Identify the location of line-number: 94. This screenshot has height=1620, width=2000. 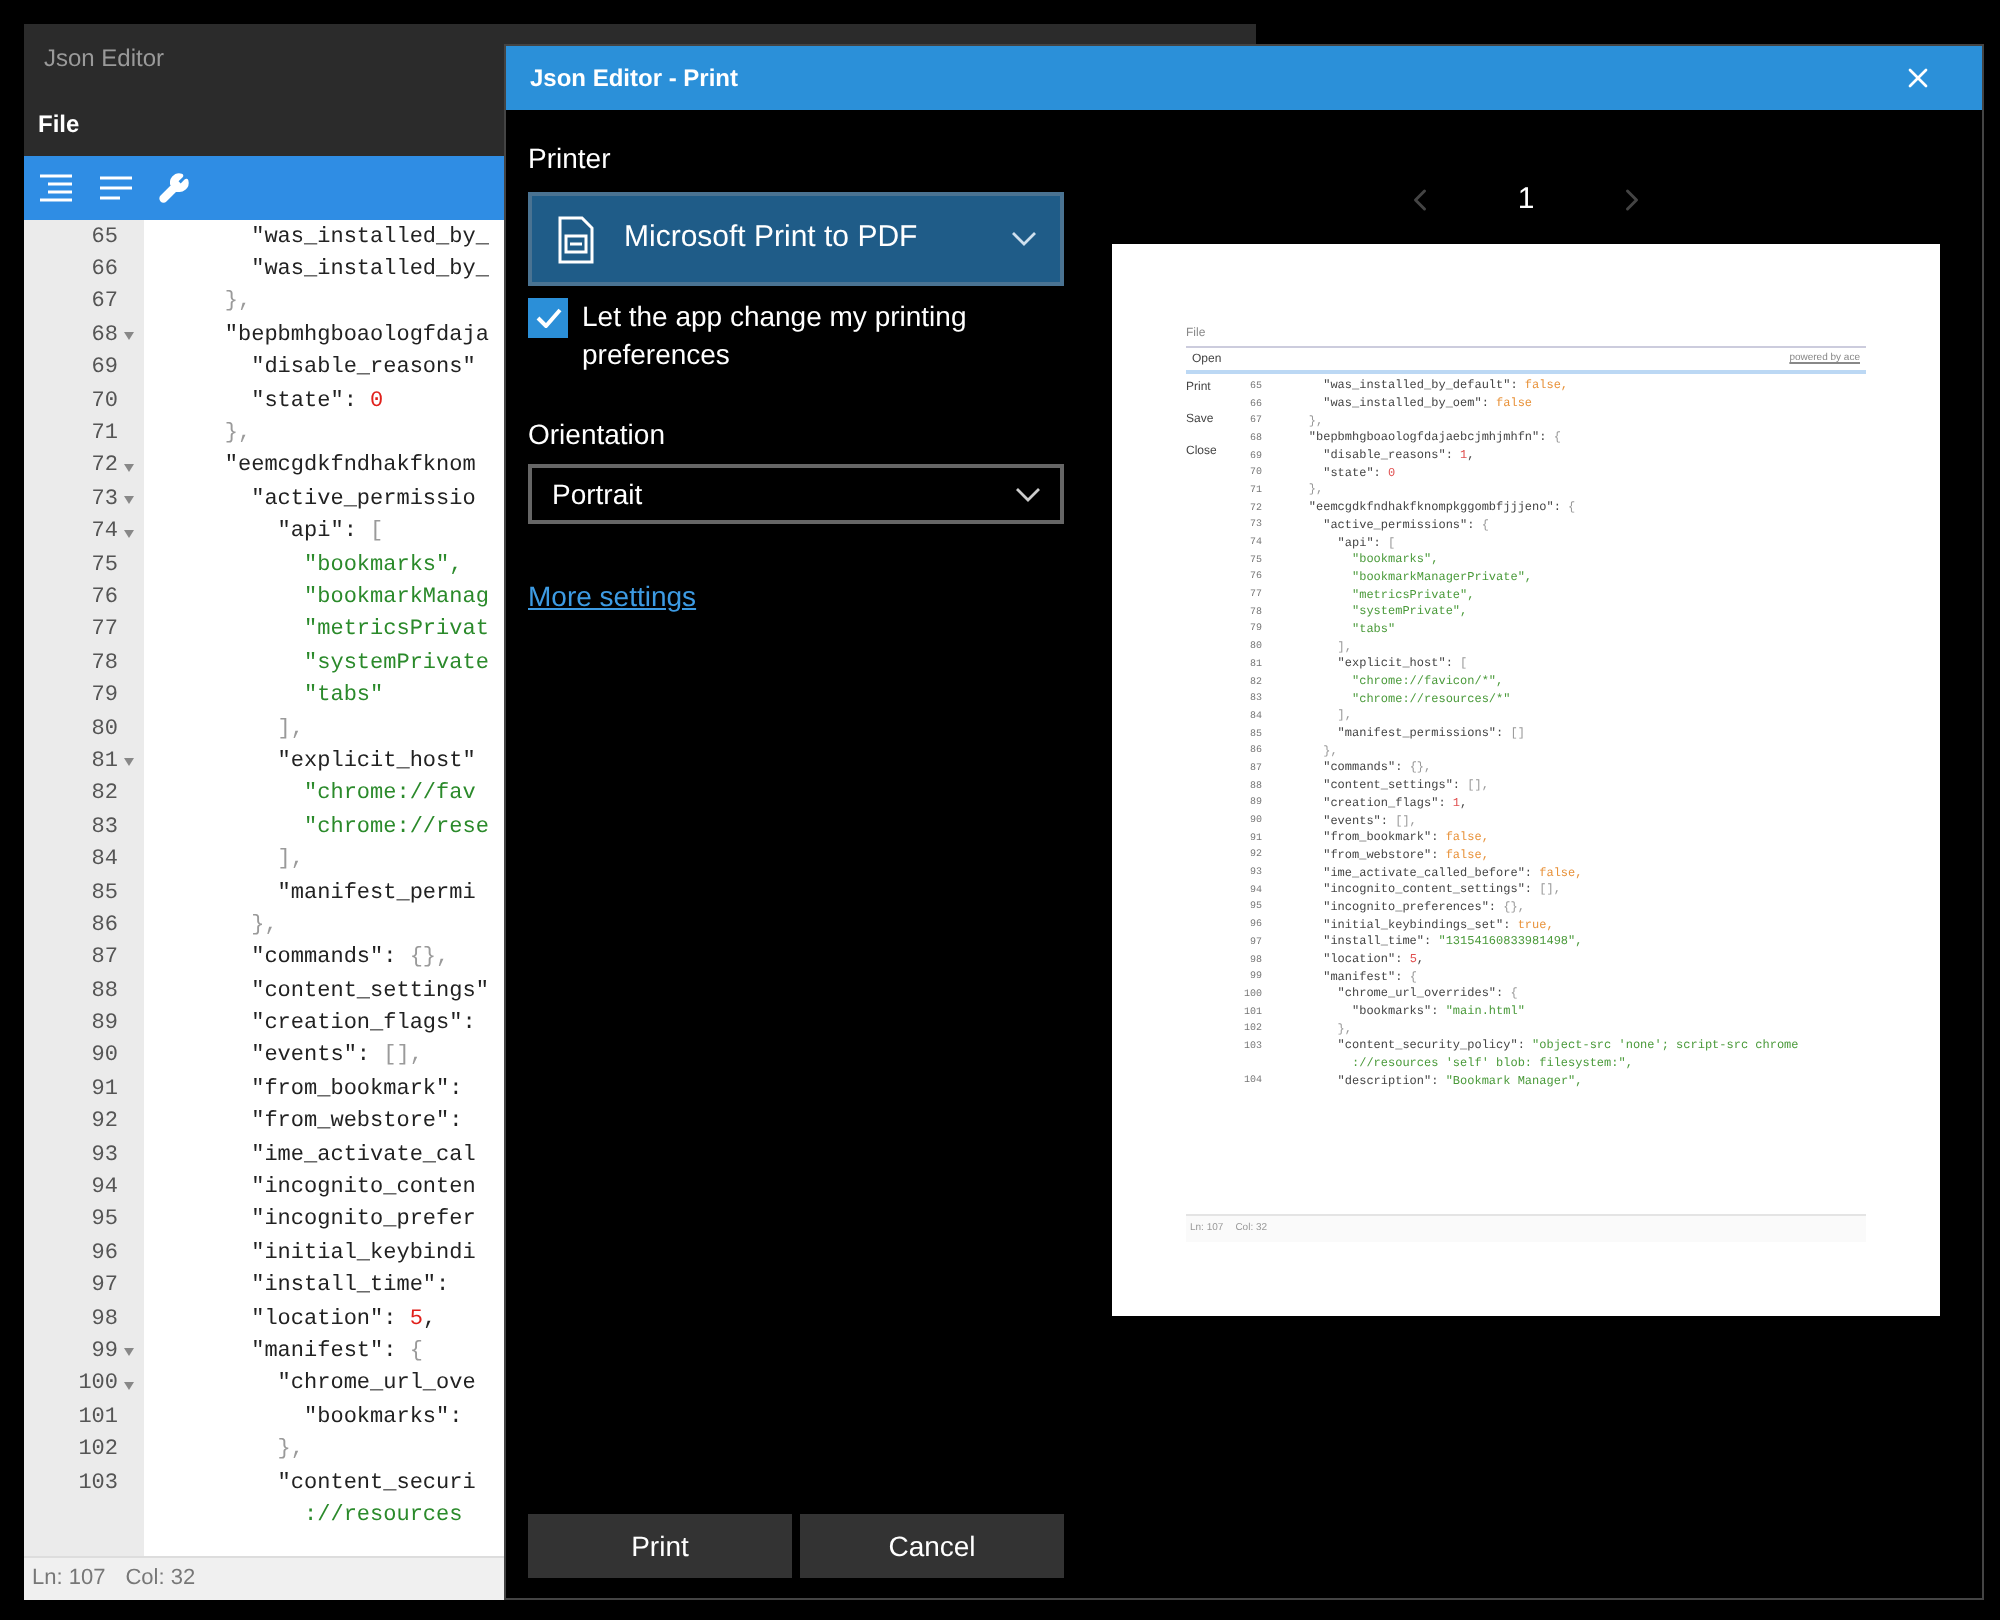
(104, 1189).